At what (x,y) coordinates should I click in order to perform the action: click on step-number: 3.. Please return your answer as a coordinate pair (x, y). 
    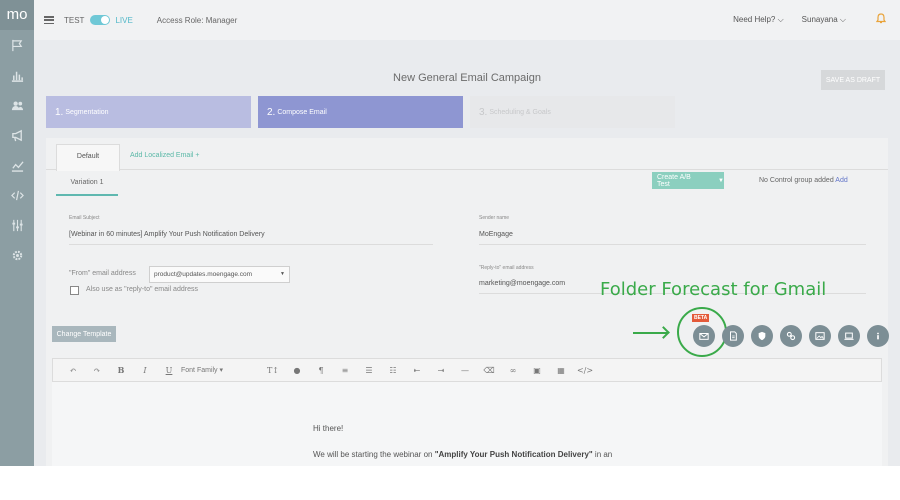
    Looking at the image, I should click on (483, 112).